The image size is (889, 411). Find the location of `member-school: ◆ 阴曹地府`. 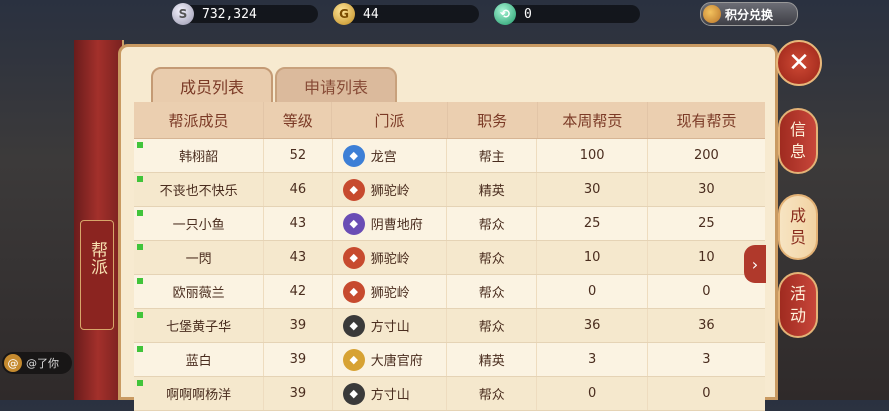

member-school: ◆ 阴曹地府 is located at coordinates (390, 223).